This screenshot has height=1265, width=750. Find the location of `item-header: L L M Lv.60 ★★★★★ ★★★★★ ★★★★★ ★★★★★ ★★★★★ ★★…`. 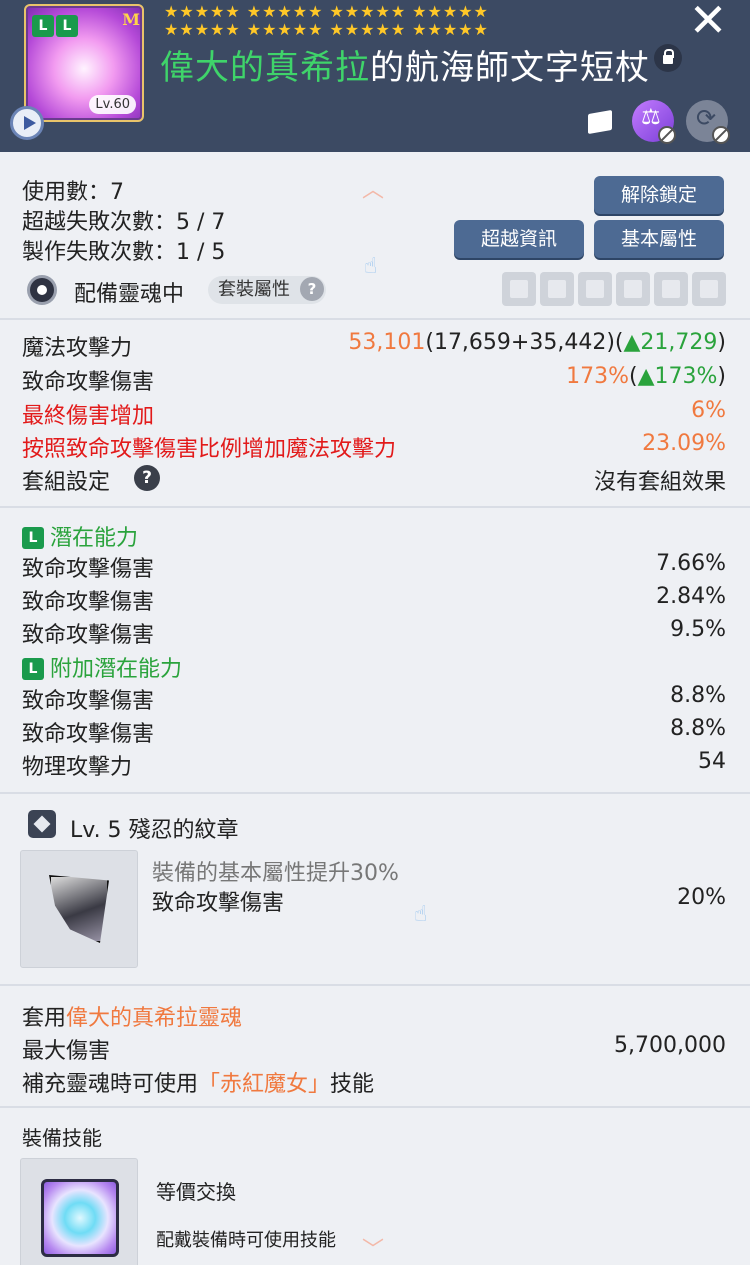

item-header: L L M Lv.60 ★★★★★ ★★★★★ ★★★★★ ★★★★★ ★★★★★ ★★… is located at coordinates (375, 76).